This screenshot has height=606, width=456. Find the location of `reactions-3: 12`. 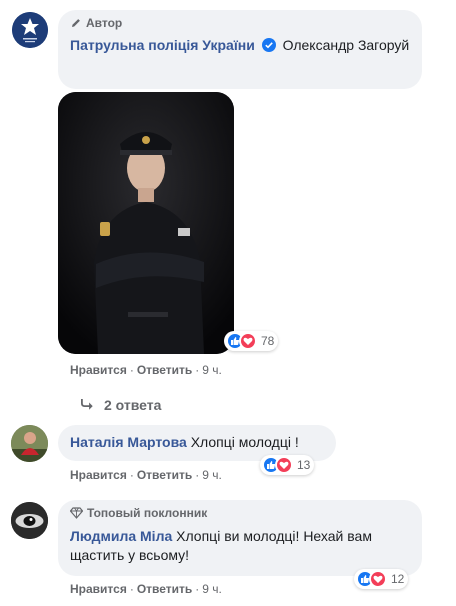

reactions-3: 12 is located at coordinates (381, 579).